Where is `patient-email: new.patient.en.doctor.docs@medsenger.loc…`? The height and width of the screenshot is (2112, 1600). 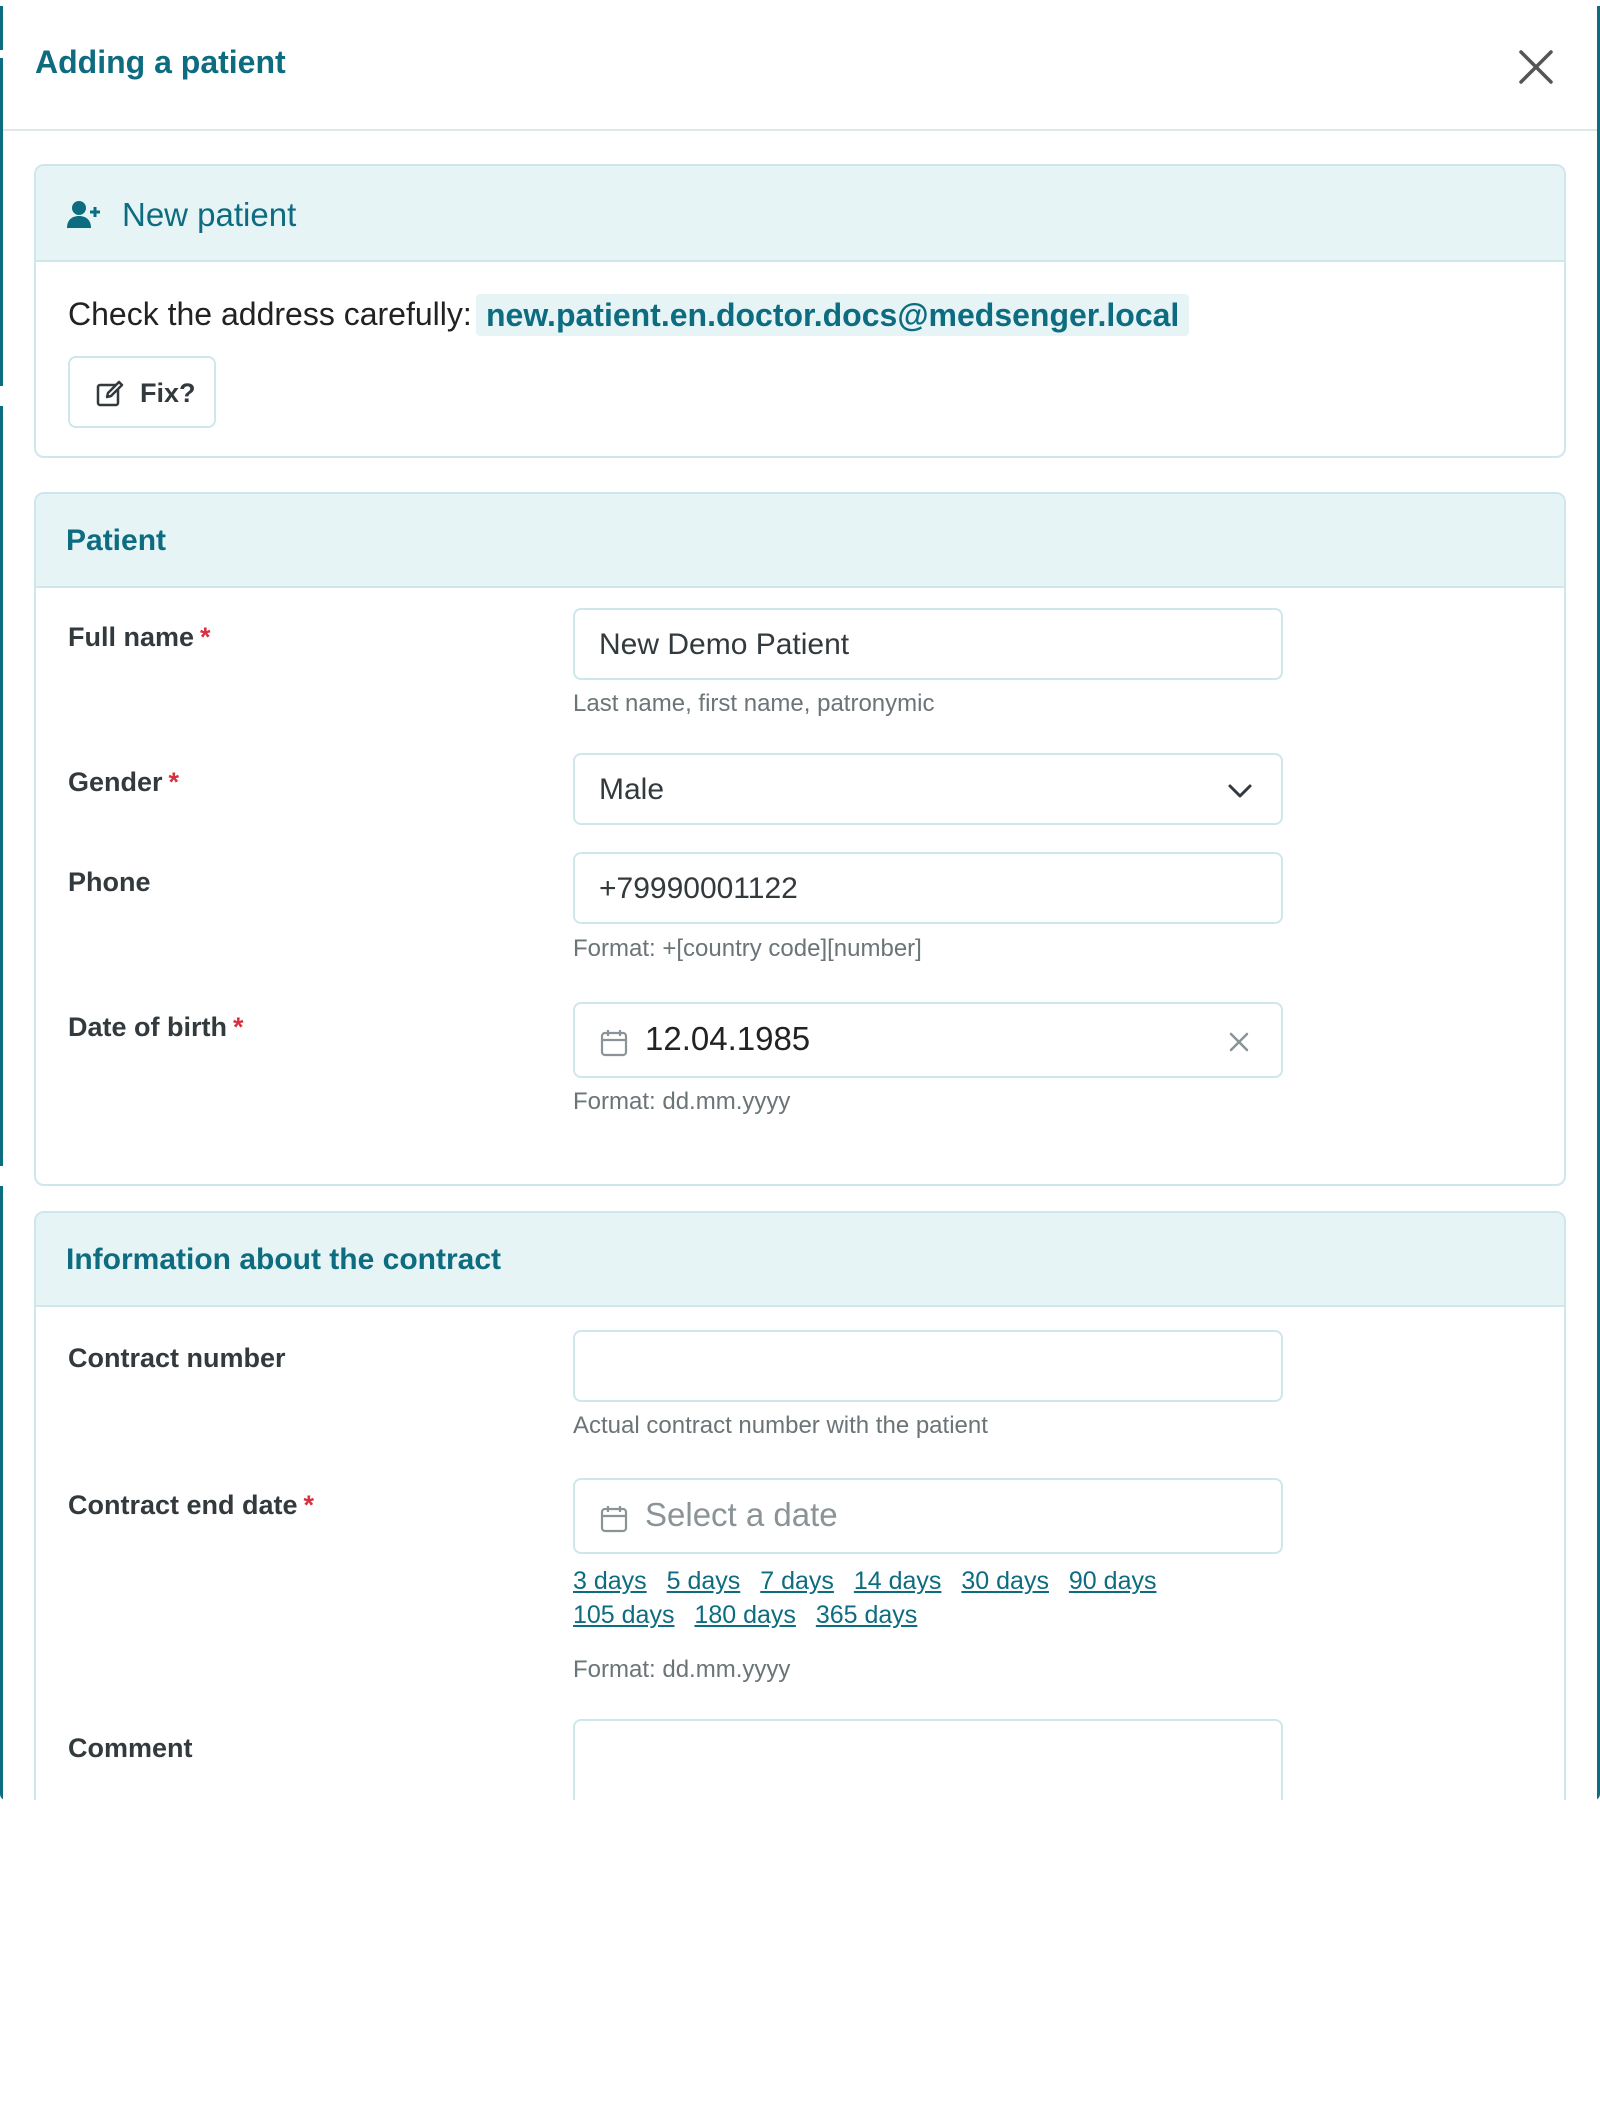
patient-email: new.patient.en.doctor.docs@medsenger.loc… is located at coordinates (833, 315).